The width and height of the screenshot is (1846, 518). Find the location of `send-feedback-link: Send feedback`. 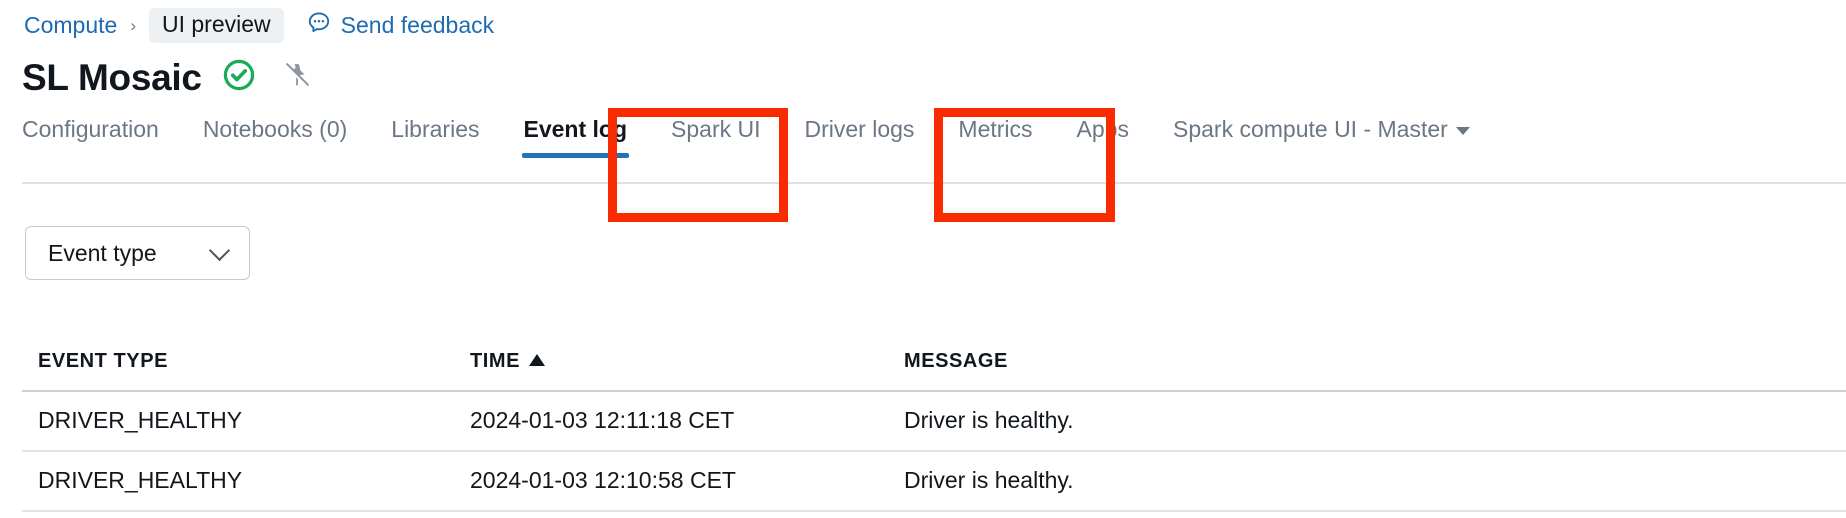

send-feedback-link: Send feedback is located at coordinates (400, 25).